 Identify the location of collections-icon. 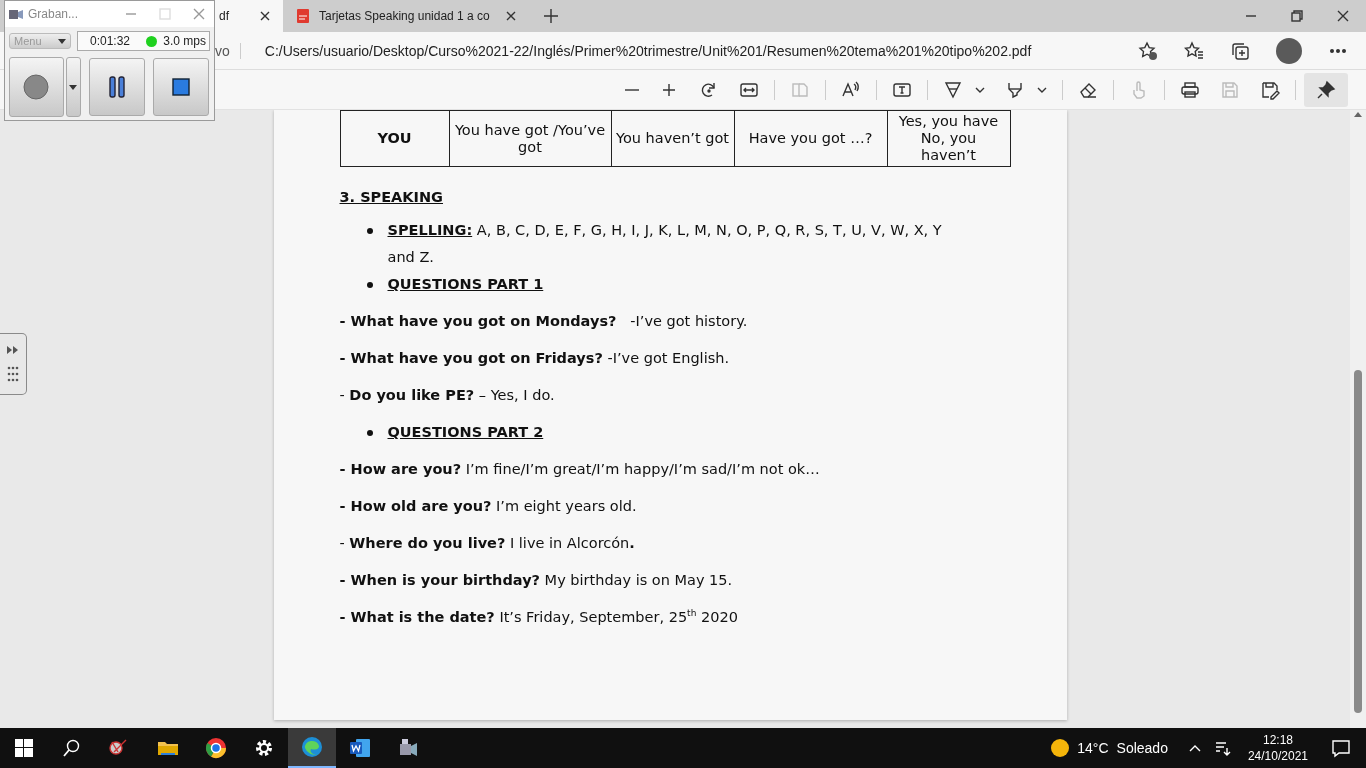
(1240, 50).